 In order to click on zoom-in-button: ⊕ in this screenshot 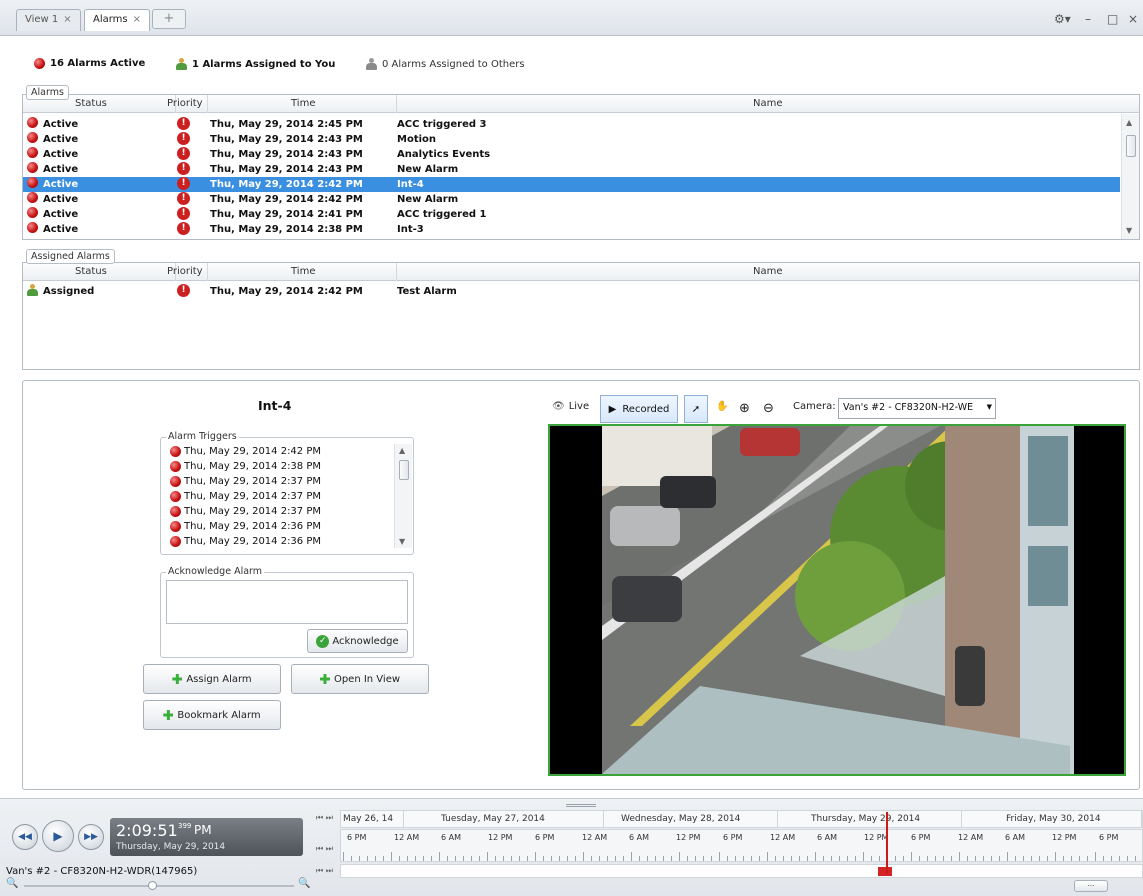, I will do `click(744, 408)`.